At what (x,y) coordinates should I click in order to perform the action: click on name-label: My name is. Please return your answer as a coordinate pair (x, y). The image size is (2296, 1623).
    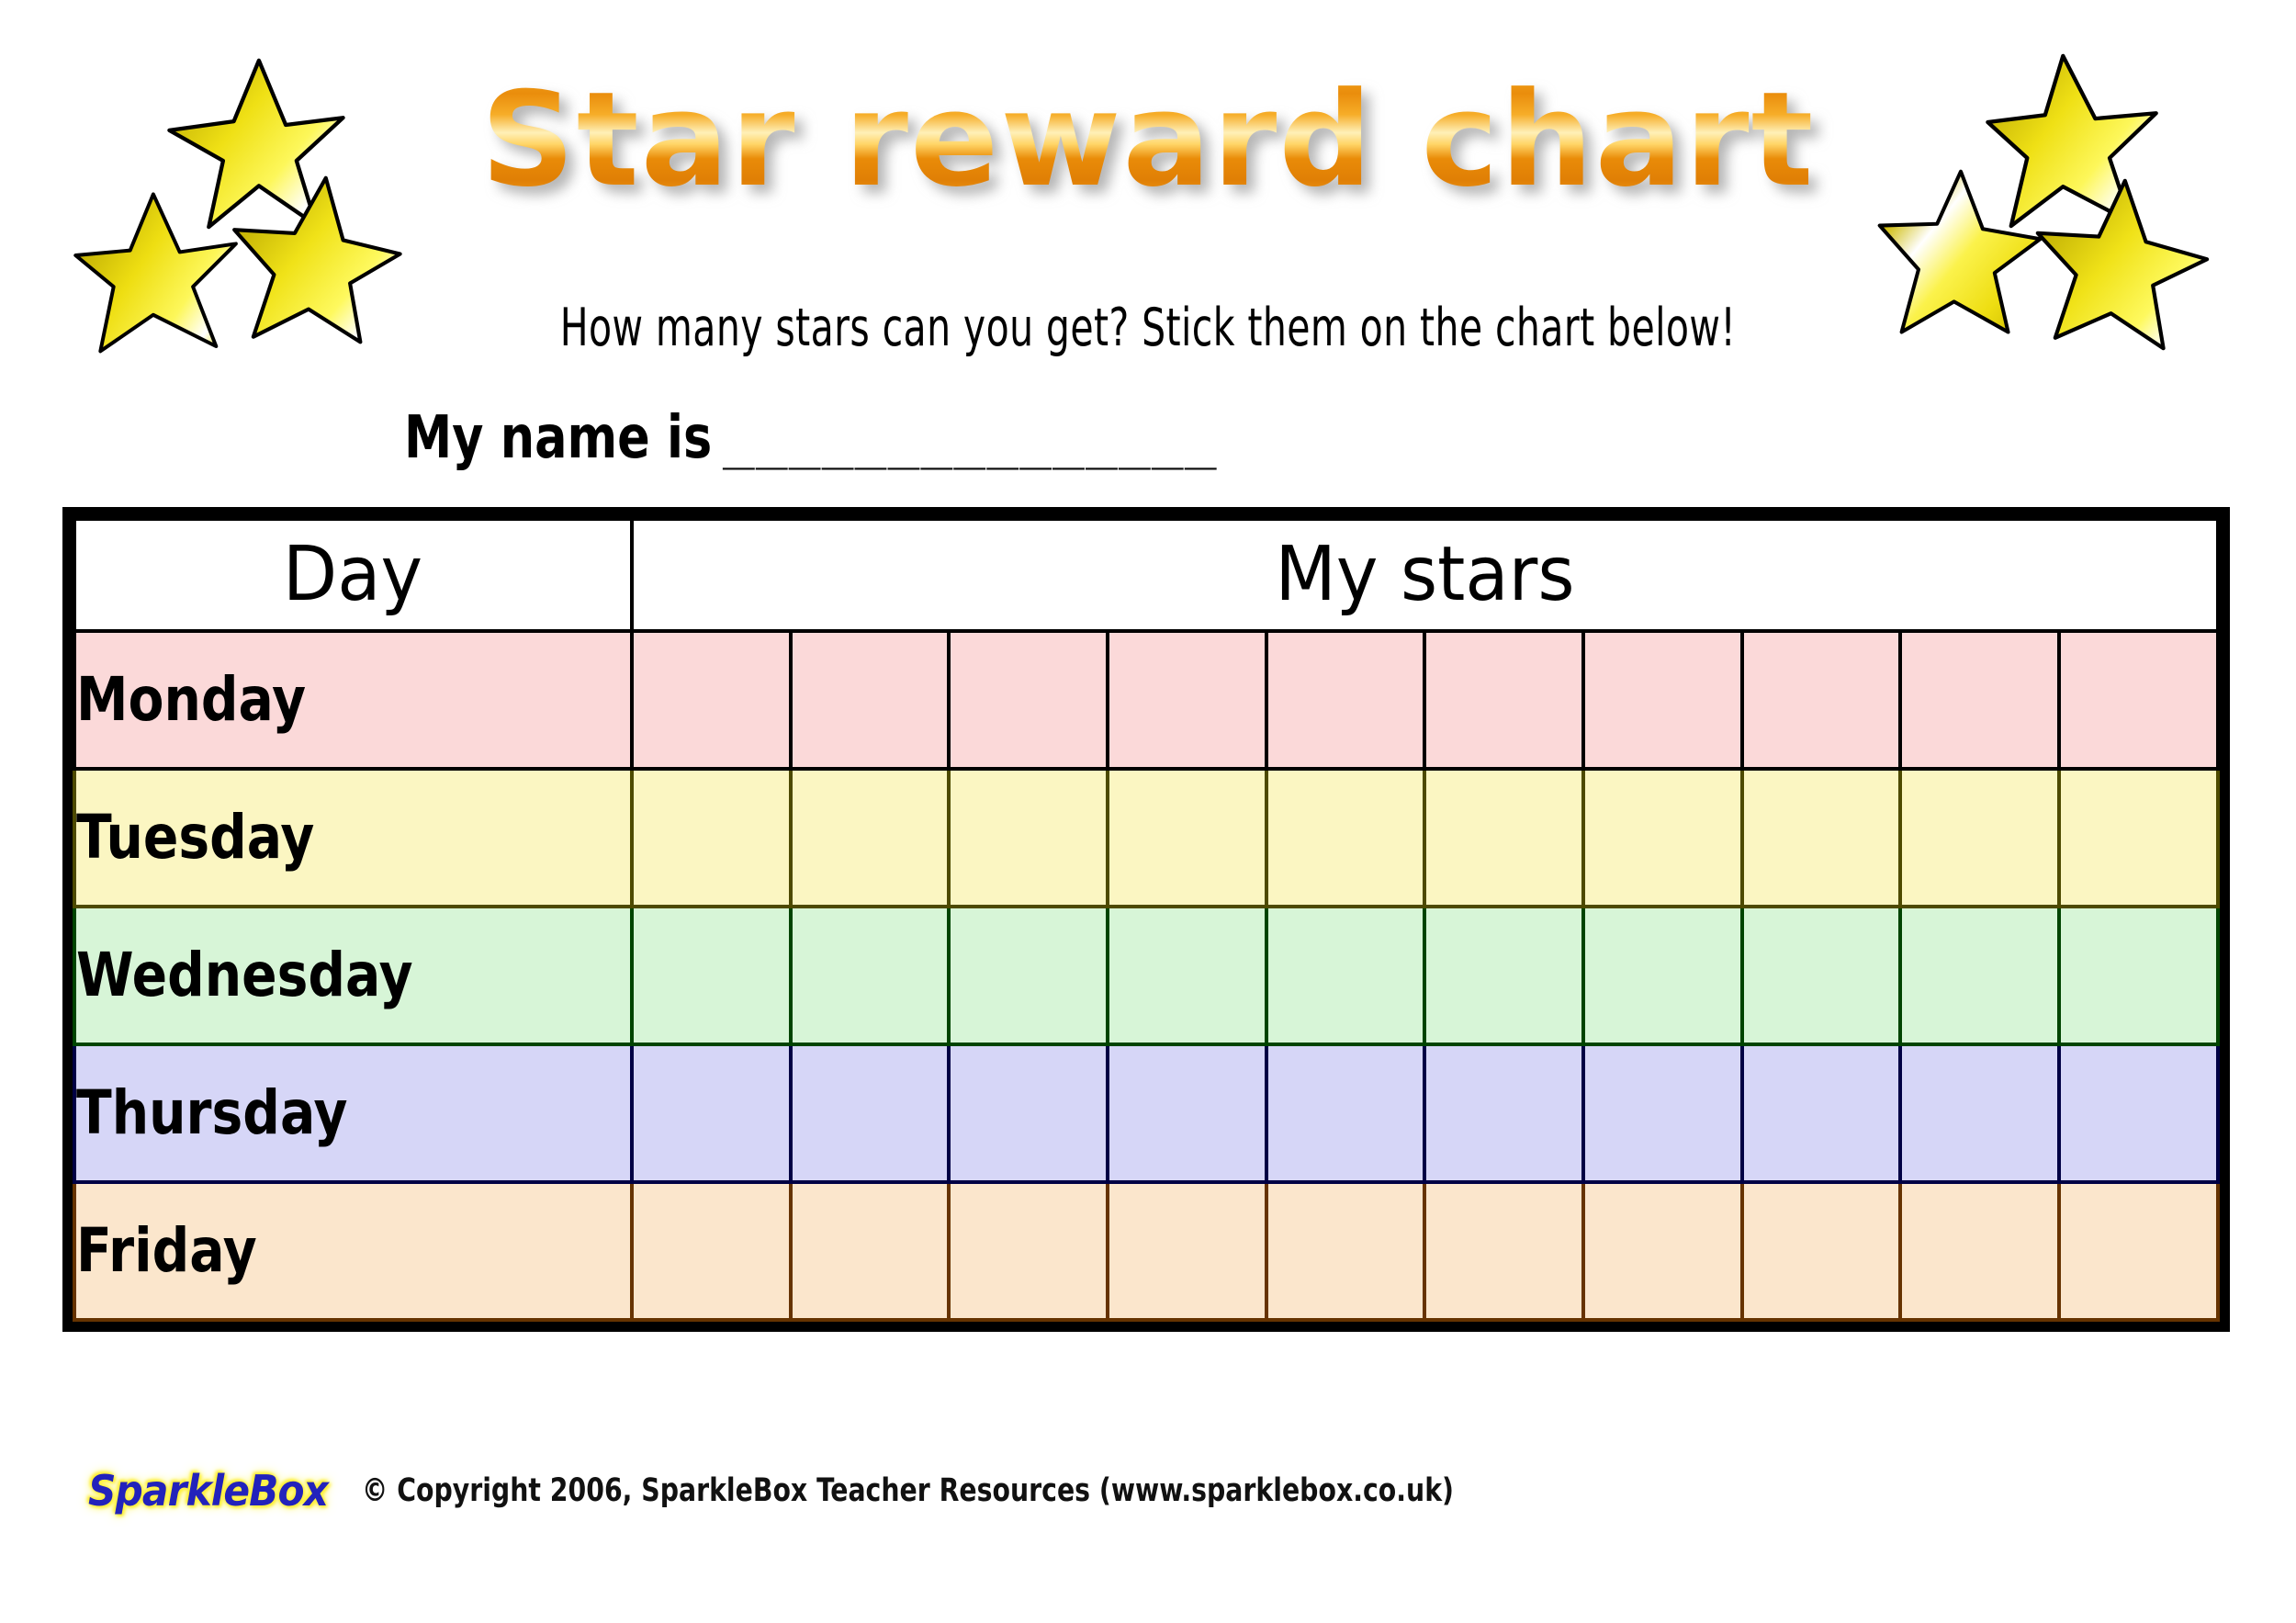
    Looking at the image, I should click on (558, 438).